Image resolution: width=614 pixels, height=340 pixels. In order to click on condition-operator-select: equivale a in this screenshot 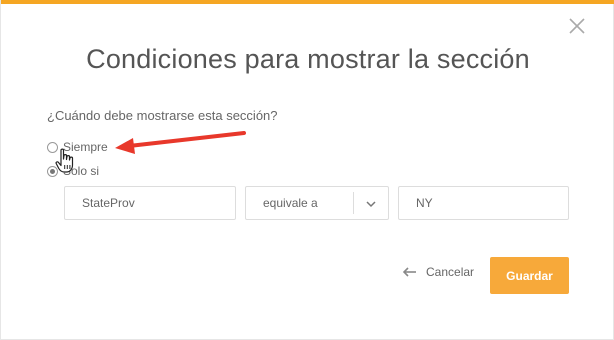, I will do `click(317, 203)`.